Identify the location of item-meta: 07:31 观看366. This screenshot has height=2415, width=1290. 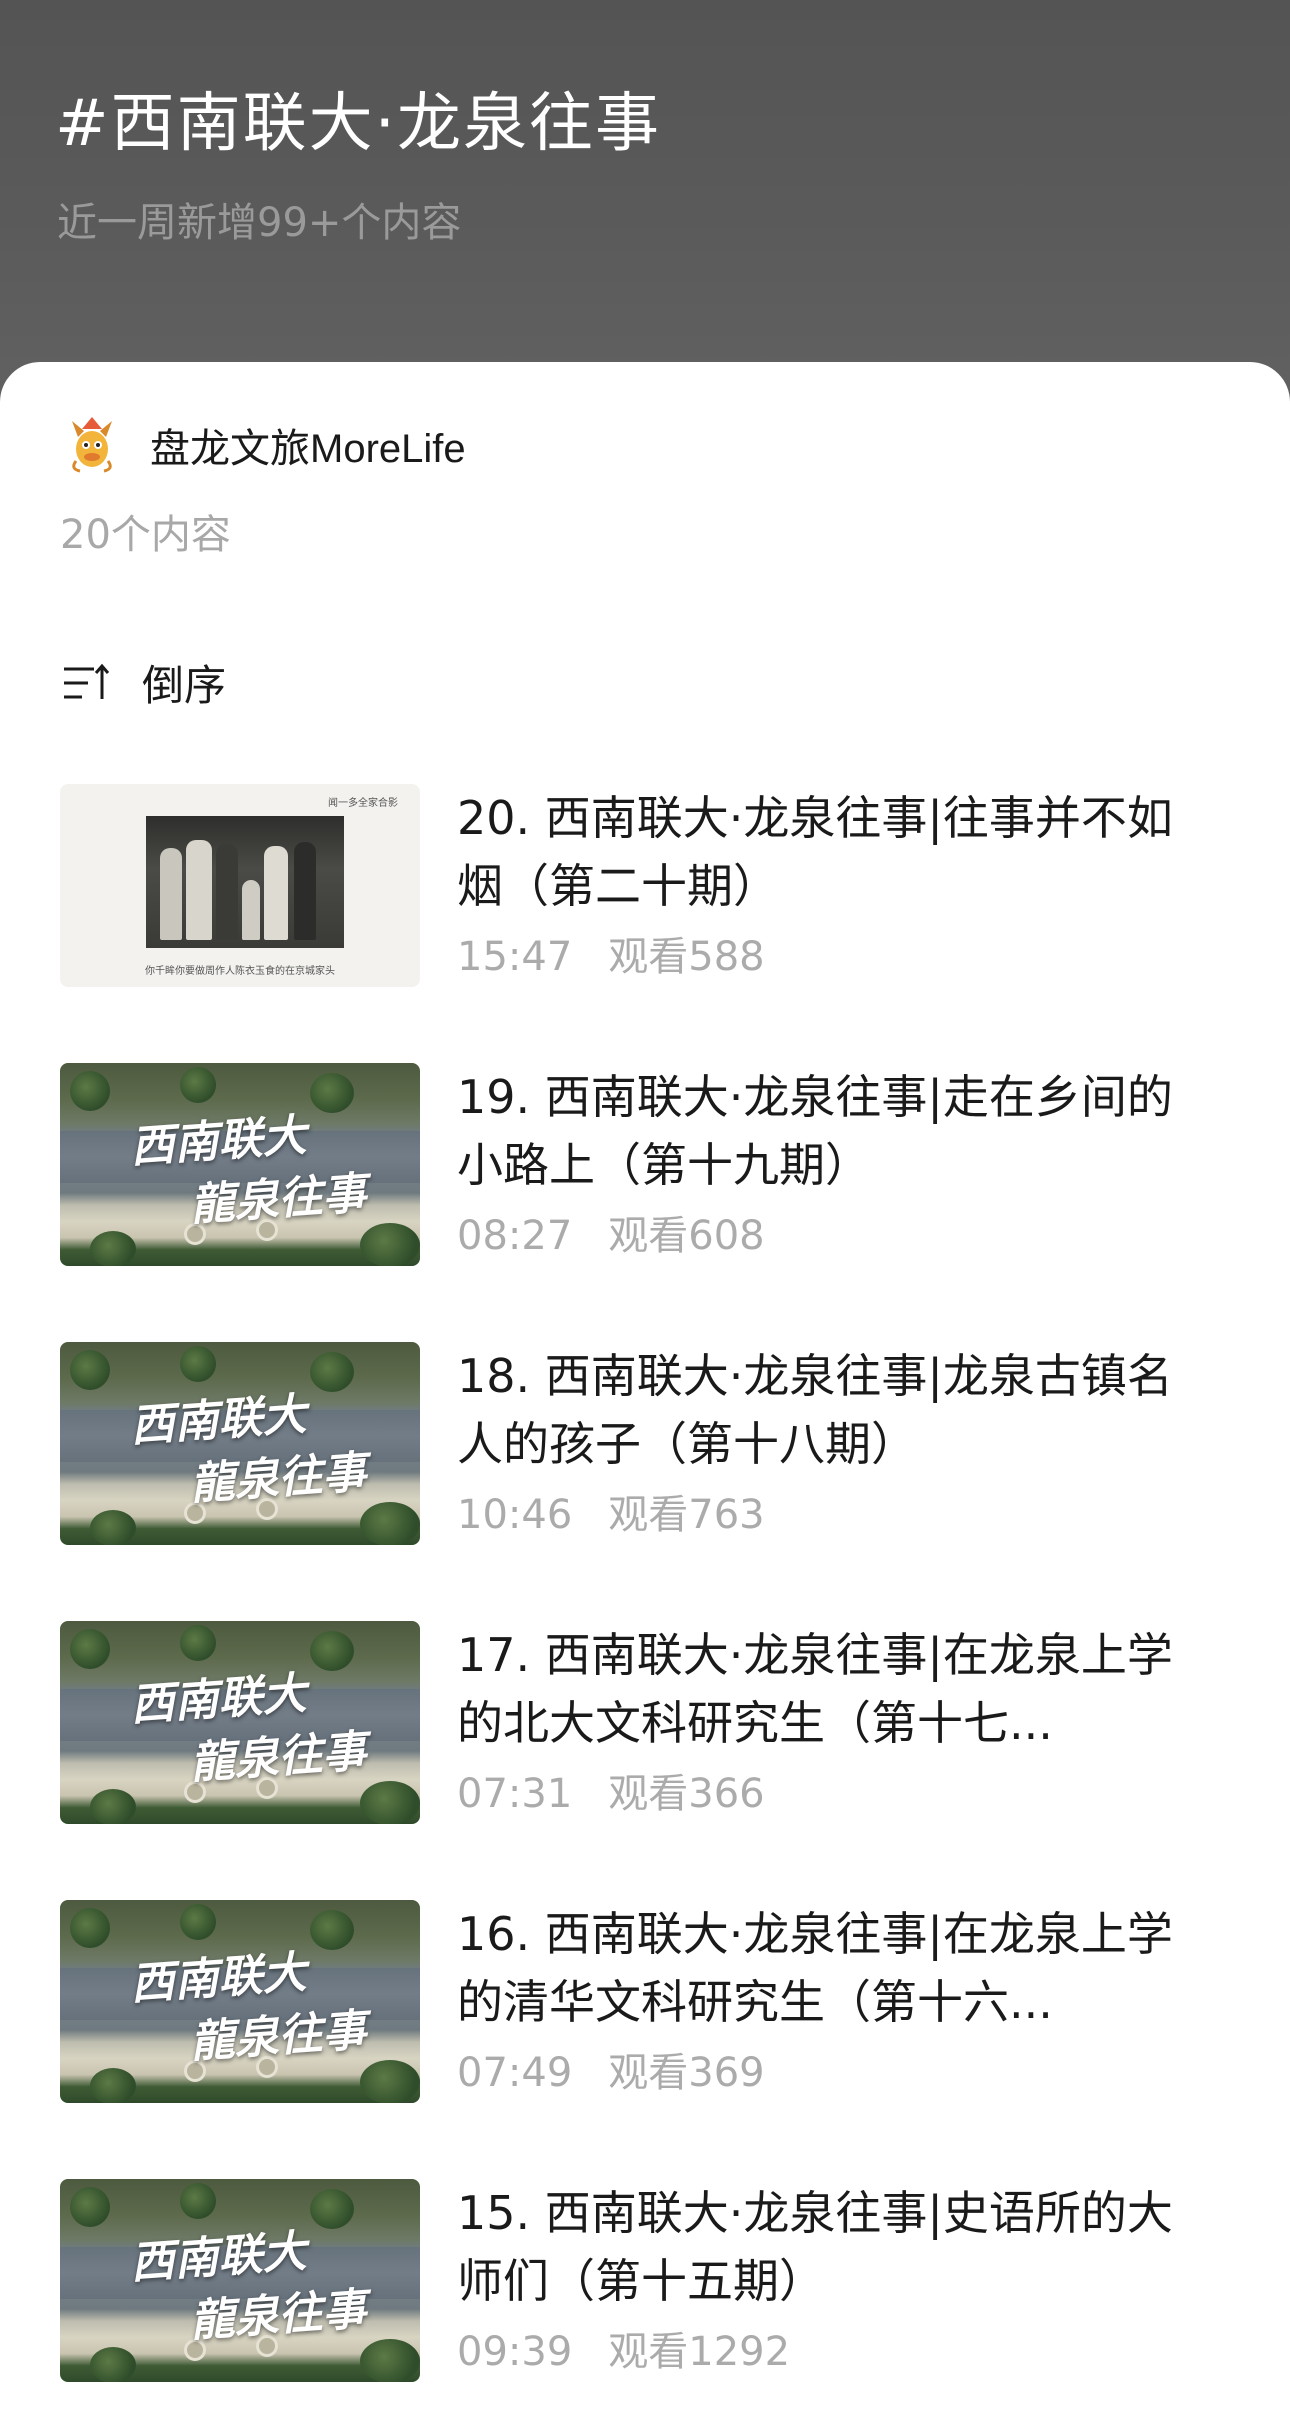
(837, 1790).